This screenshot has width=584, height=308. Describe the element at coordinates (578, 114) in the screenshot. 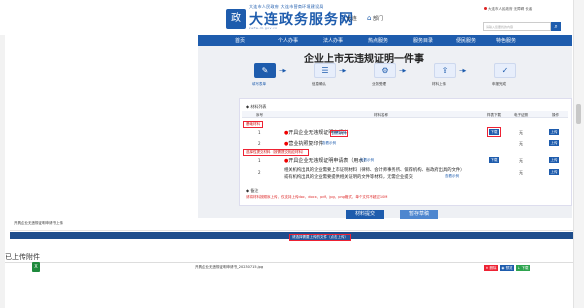

I see `scrollbar-thumb` at that location.